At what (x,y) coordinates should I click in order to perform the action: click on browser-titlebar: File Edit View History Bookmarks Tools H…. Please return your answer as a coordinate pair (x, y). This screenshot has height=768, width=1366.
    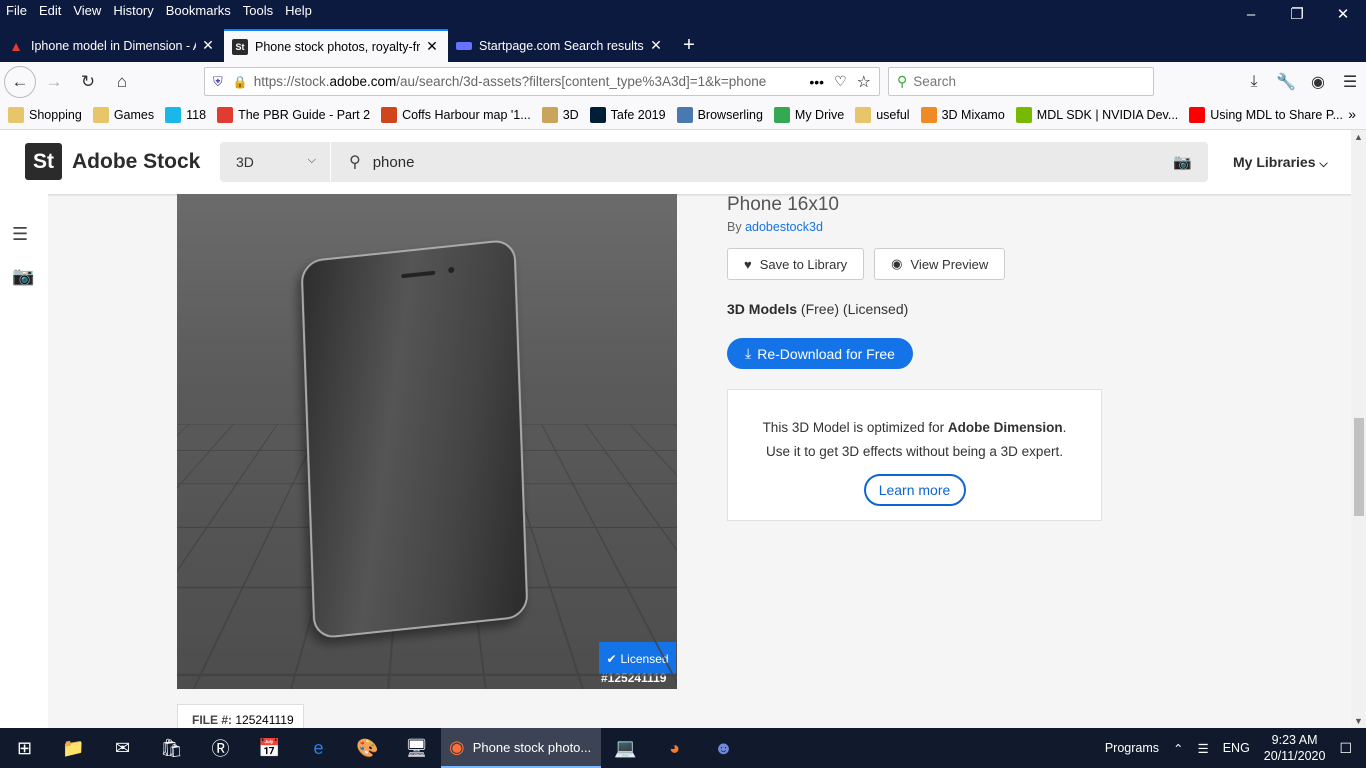
    Looking at the image, I should click on (683, 31).